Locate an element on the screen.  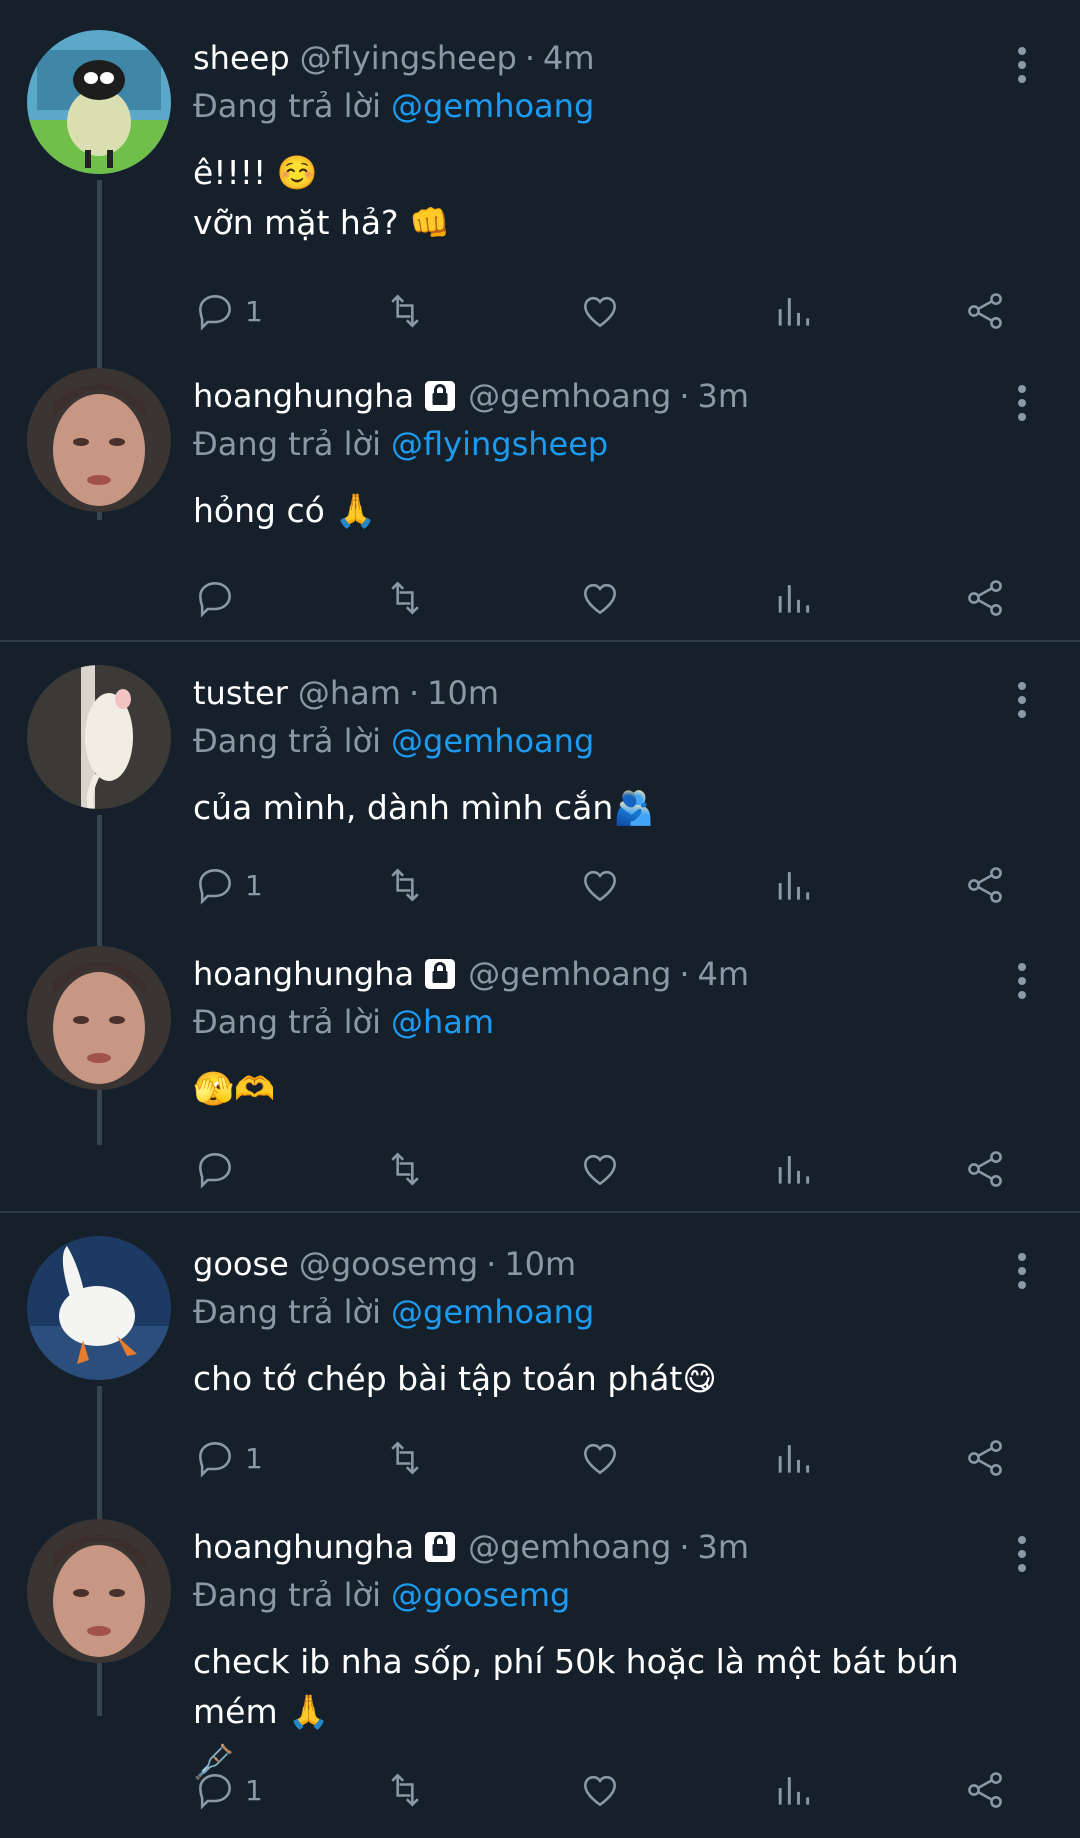
mouse-avatar-image is located at coordinates (99, 737).